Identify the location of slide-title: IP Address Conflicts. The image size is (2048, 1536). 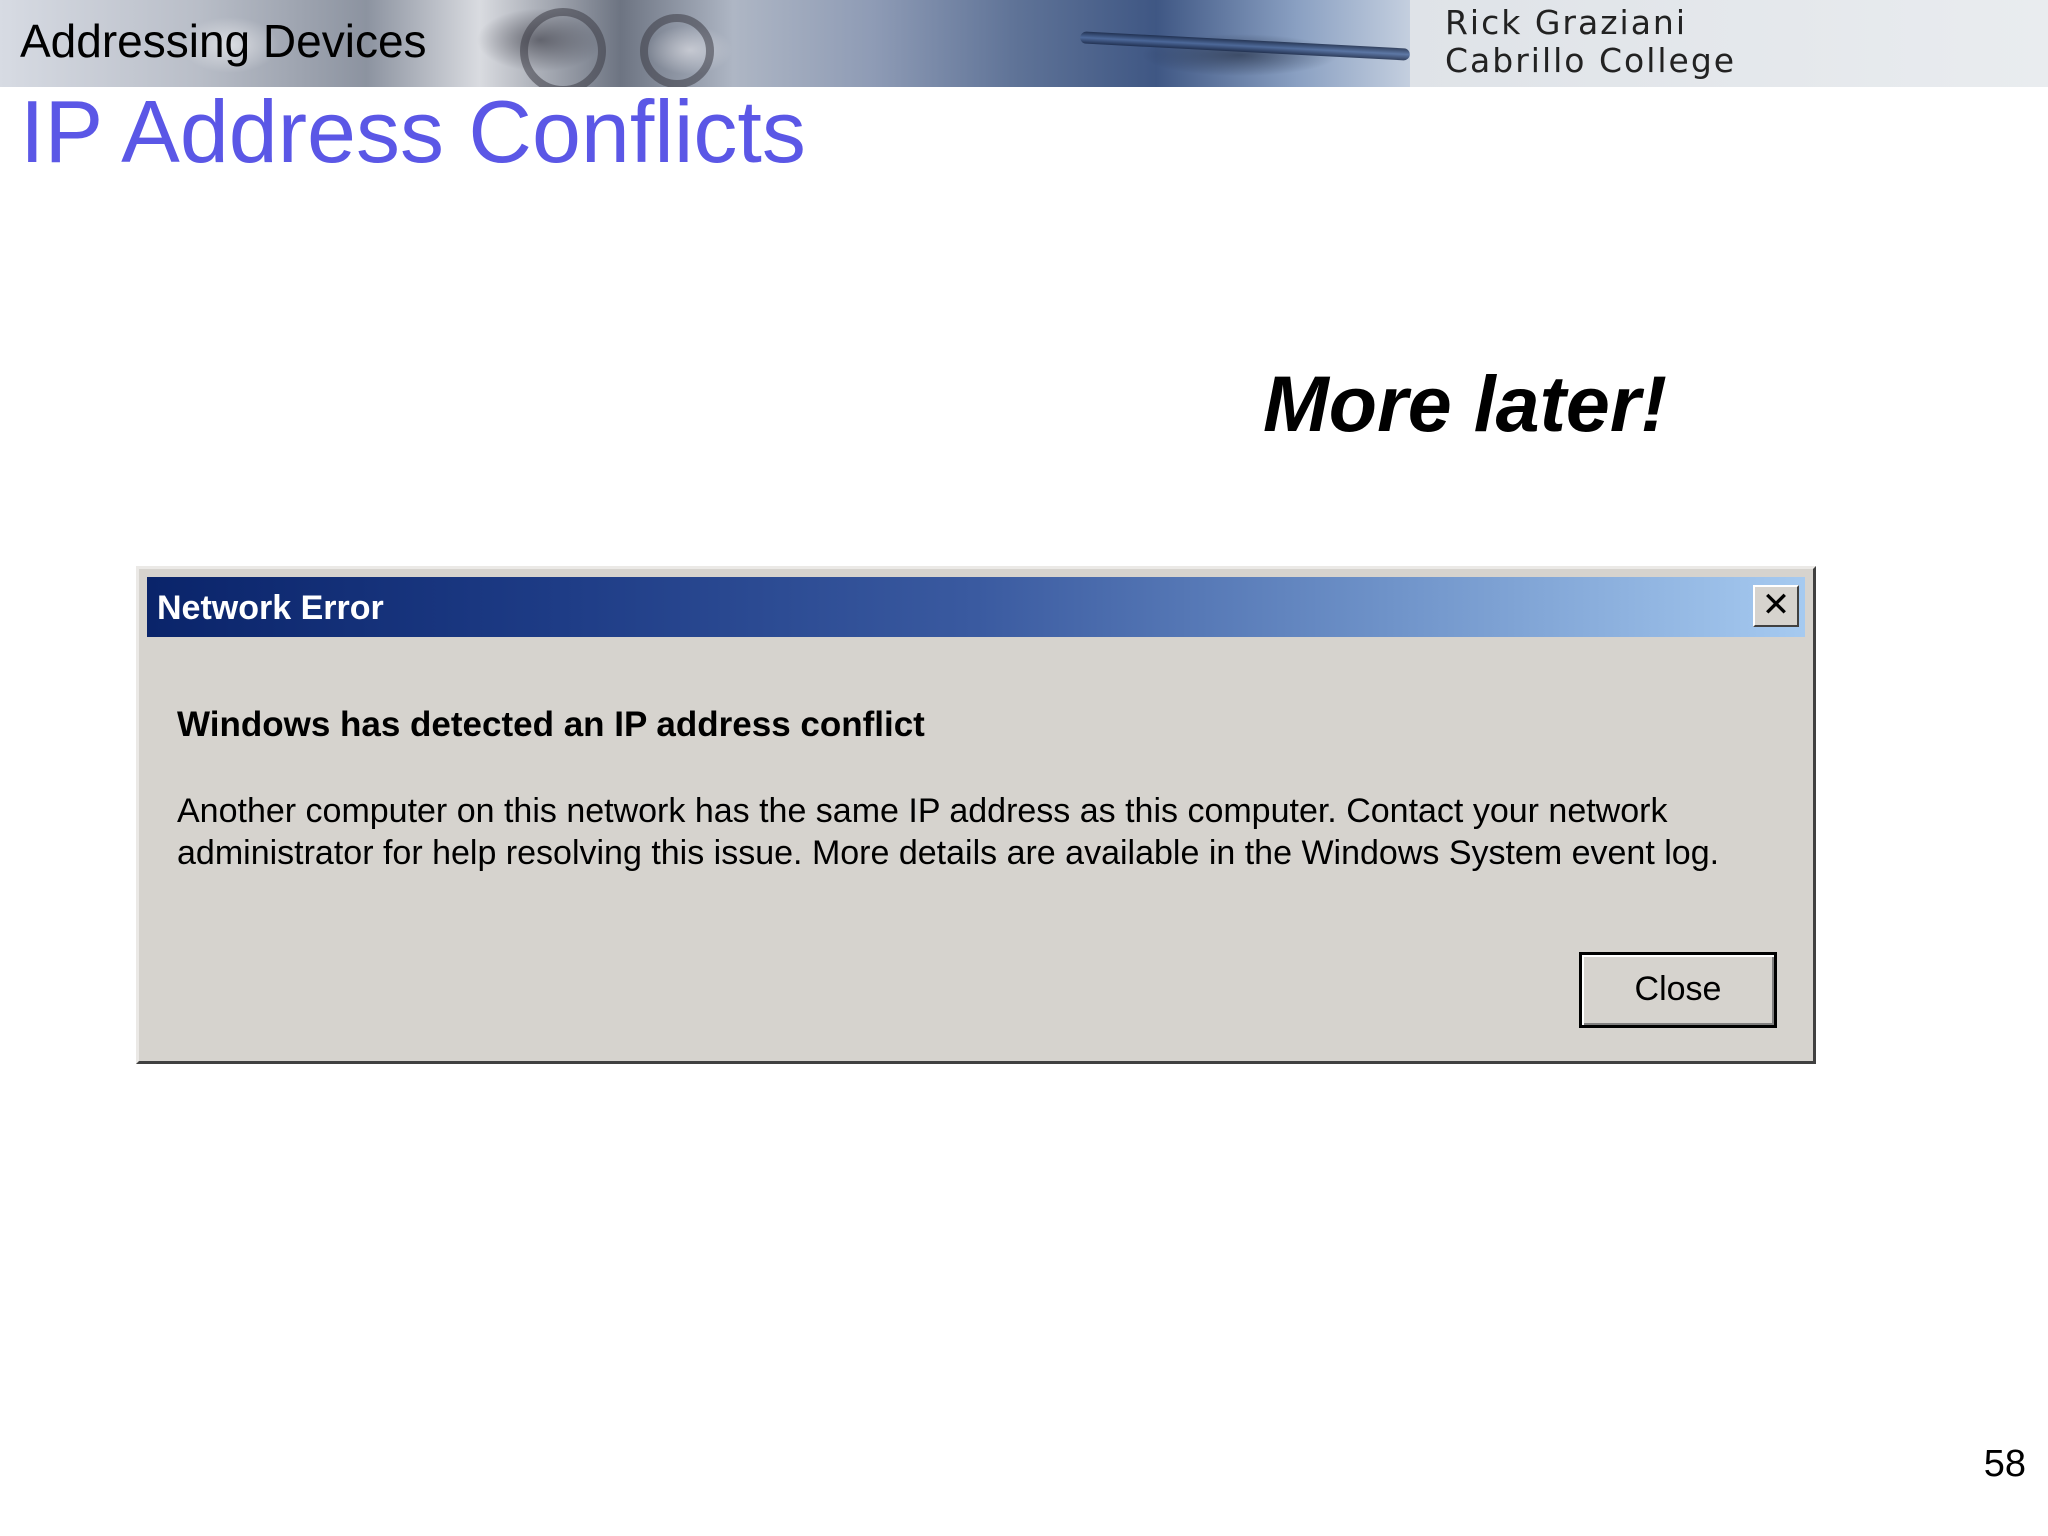
(413, 131).